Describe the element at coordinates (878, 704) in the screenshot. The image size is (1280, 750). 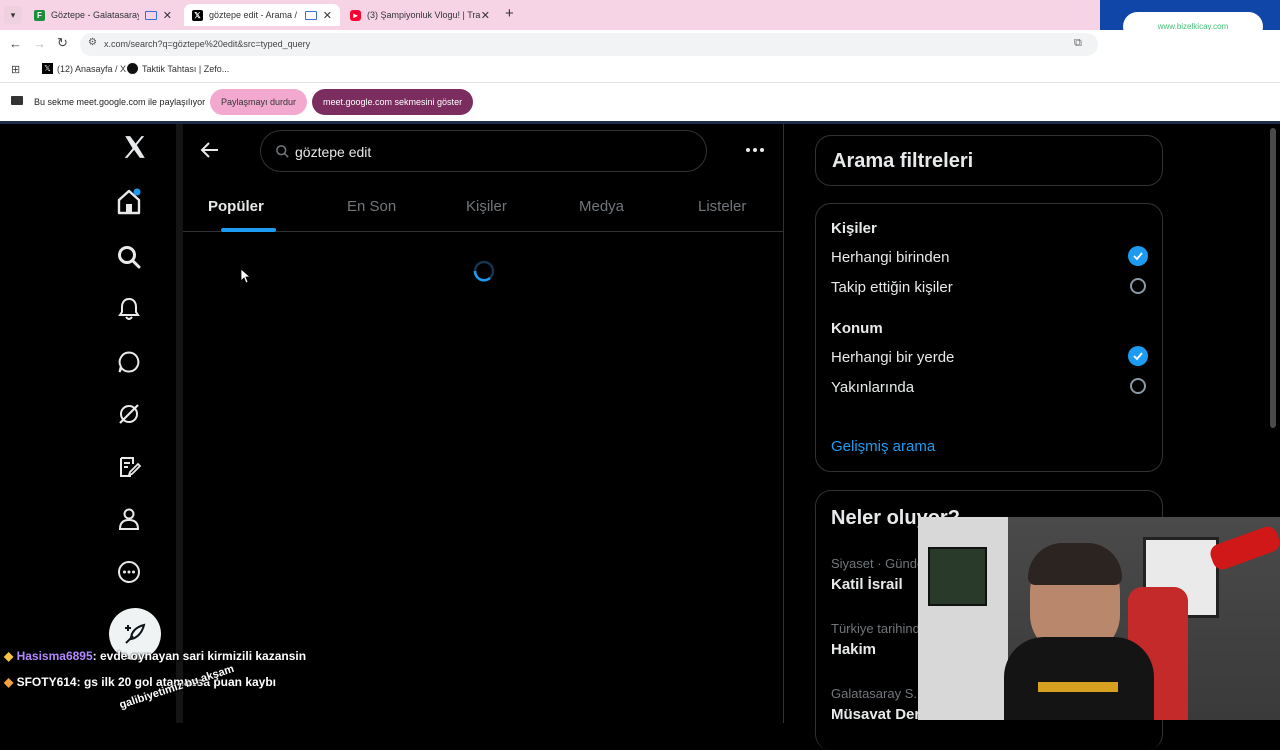
I see `trend-item: Galatasaray S.K Müsavat Der` at that location.